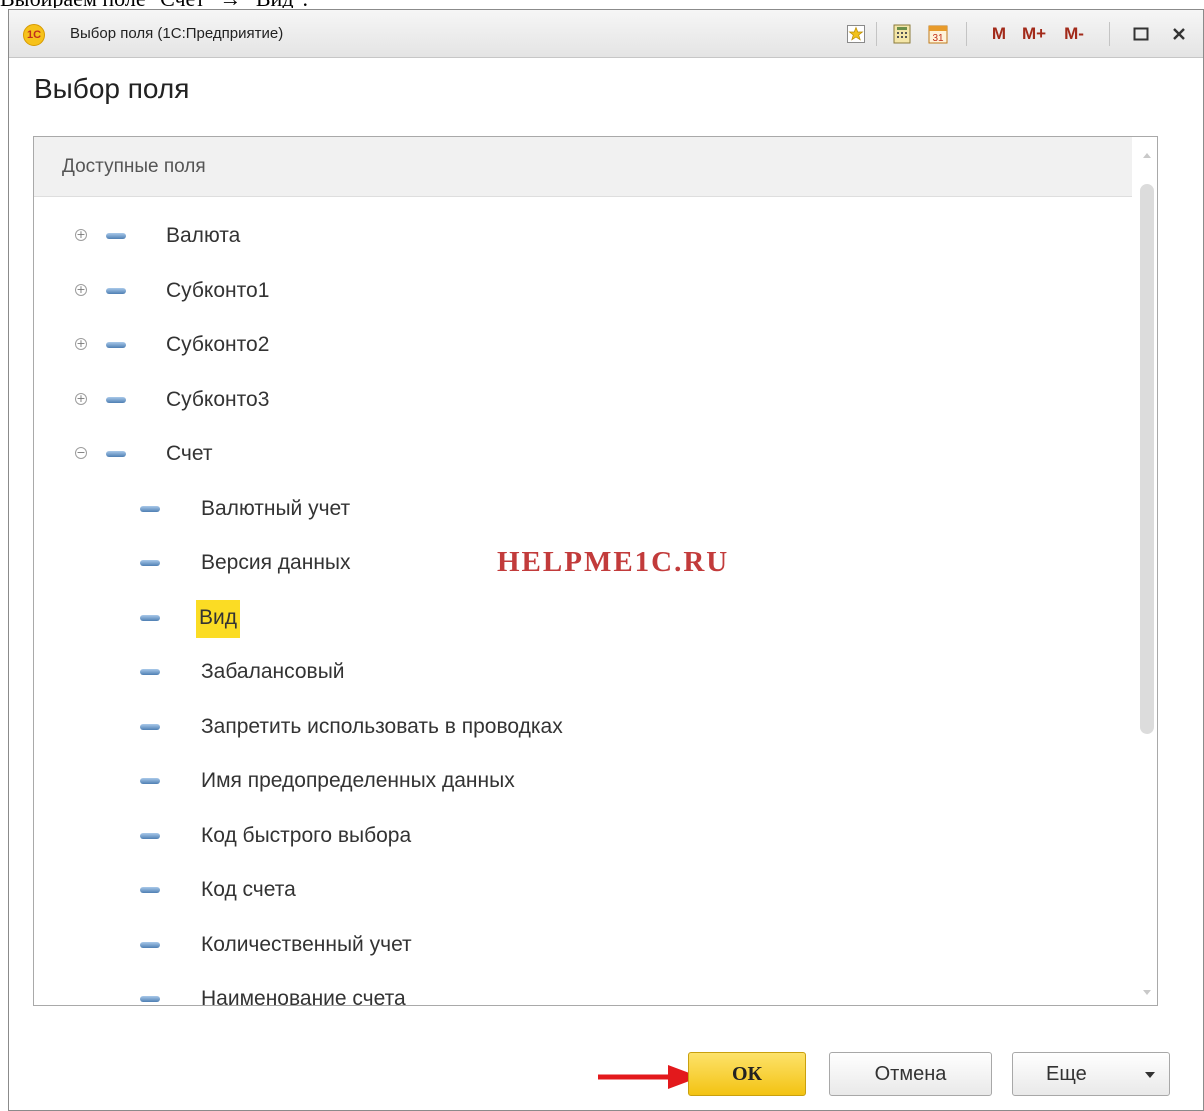 This screenshot has height=1111, width=1204. Describe the element at coordinates (1091, 1074) in the screenshot. I see `more-dropdown-button: Еще` at that location.